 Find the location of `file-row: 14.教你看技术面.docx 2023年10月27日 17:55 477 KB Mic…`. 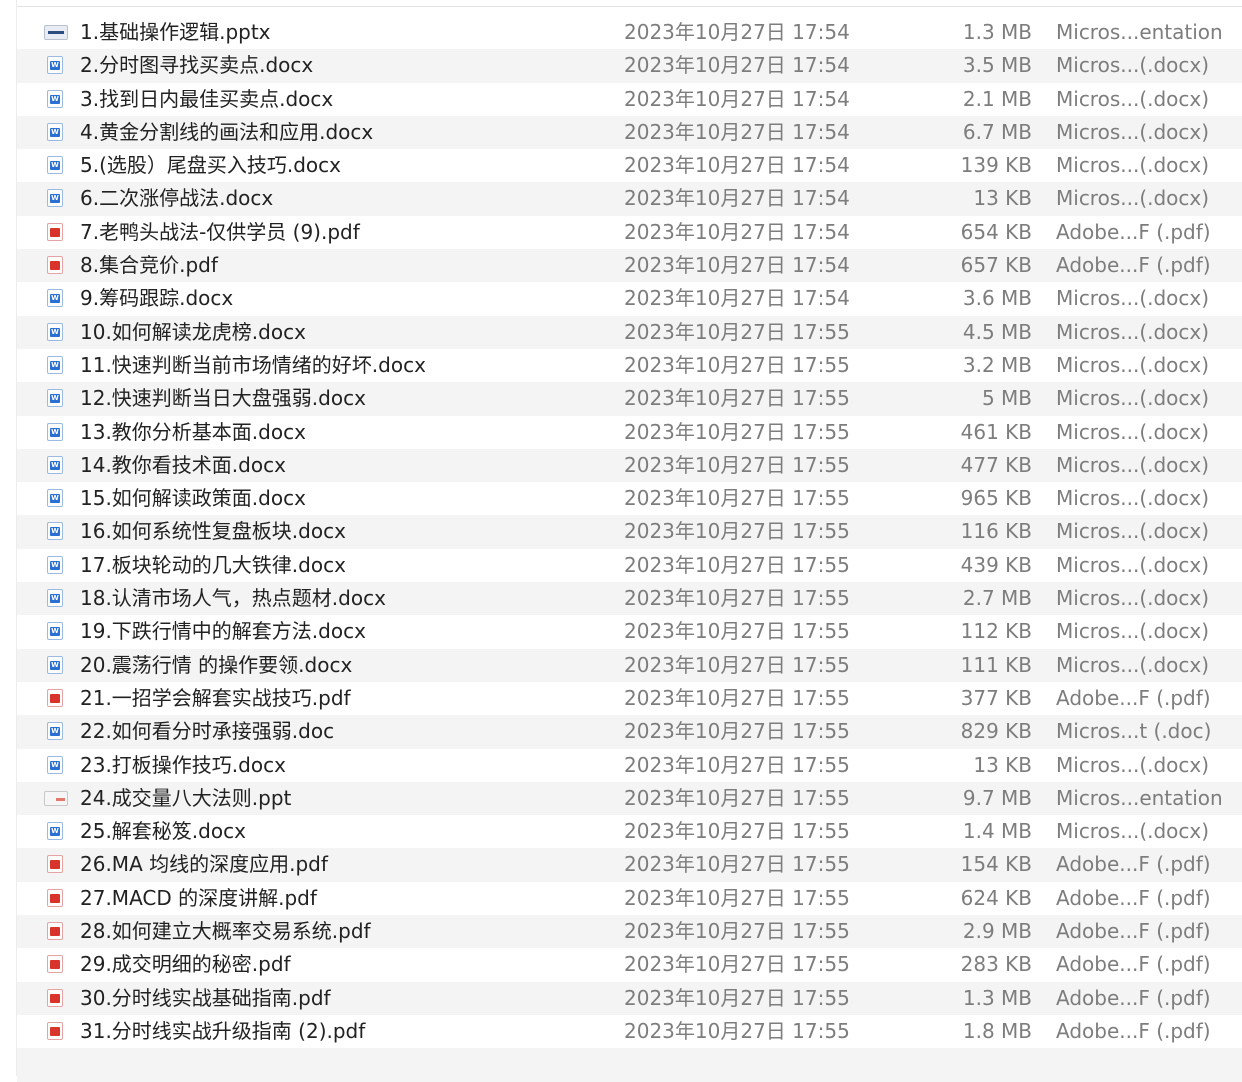

file-row: 14.教你看技术面.docx 2023年10月27日 17:55 477 KB Mic… is located at coordinates (629, 465).